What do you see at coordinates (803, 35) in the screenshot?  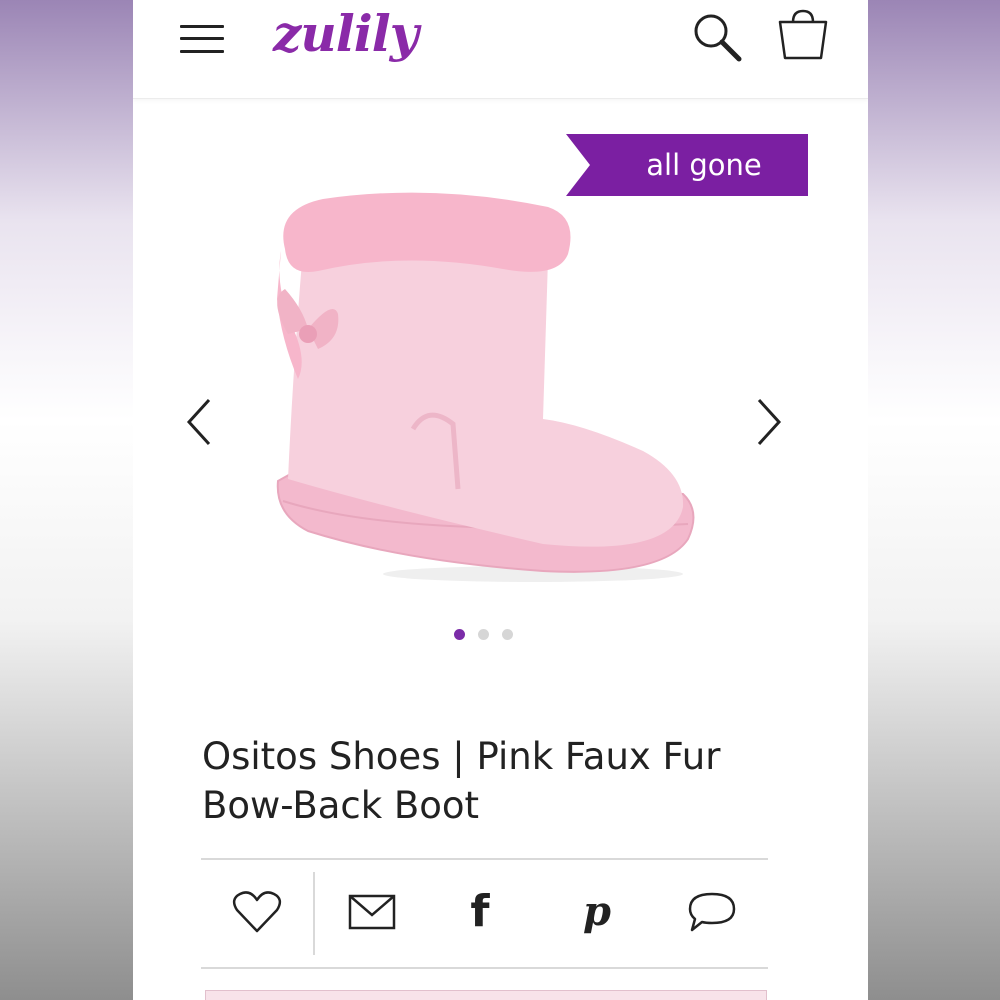 I see `shopping-bag-icon` at bounding box center [803, 35].